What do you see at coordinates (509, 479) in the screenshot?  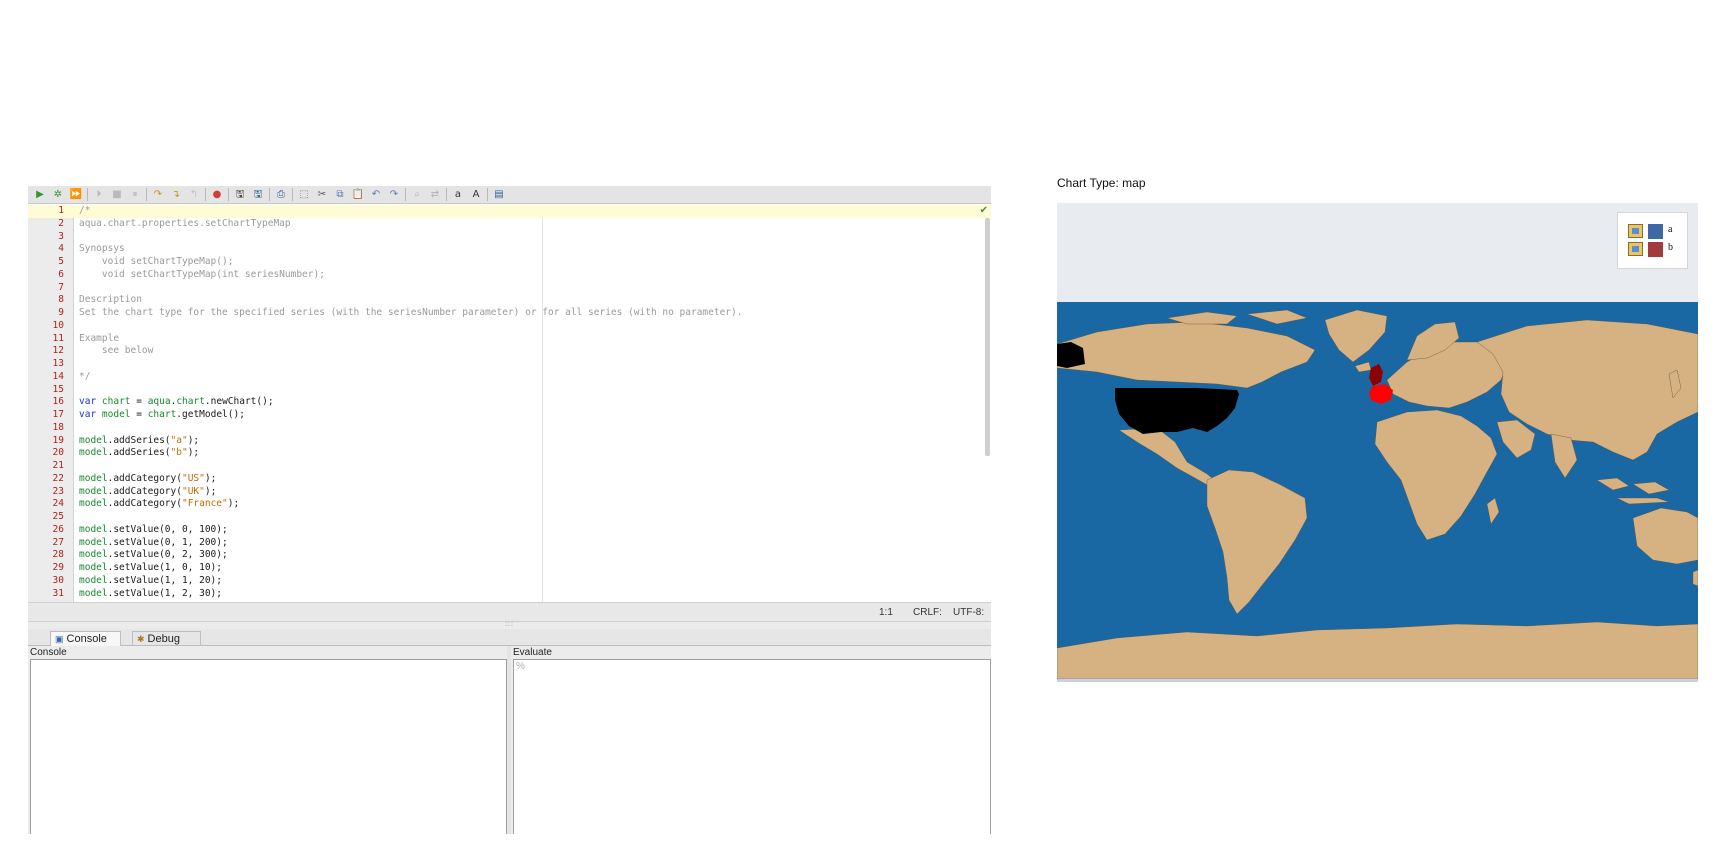 I see `code-line: 22 model.addCategory("US");` at bounding box center [509, 479].